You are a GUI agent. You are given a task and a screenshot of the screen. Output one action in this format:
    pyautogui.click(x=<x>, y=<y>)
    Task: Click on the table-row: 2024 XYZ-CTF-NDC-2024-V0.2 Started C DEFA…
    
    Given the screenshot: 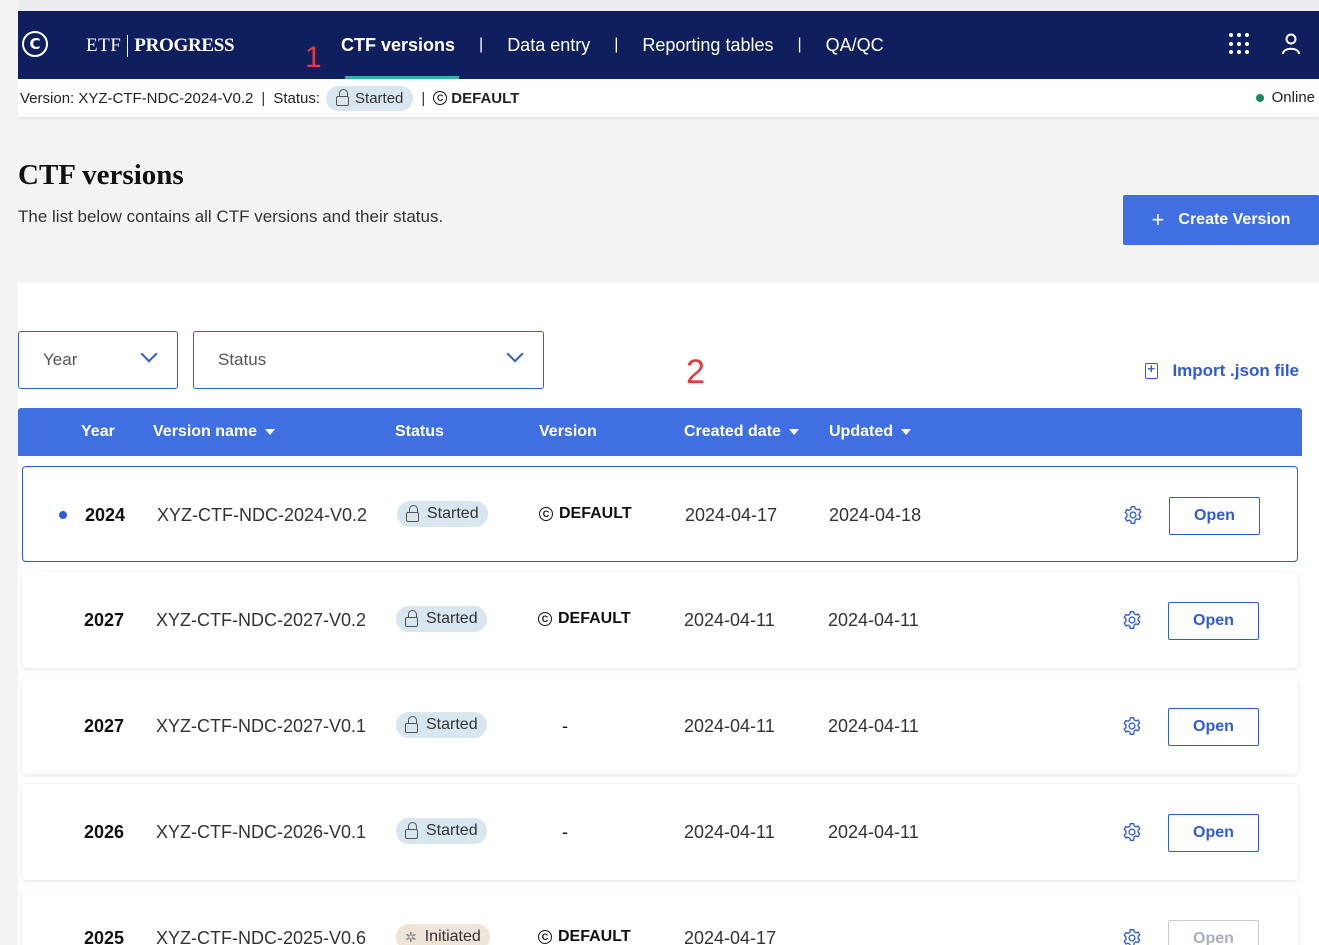 What is the action you would take?
    pyautogui.click(x=660, y=514)
    